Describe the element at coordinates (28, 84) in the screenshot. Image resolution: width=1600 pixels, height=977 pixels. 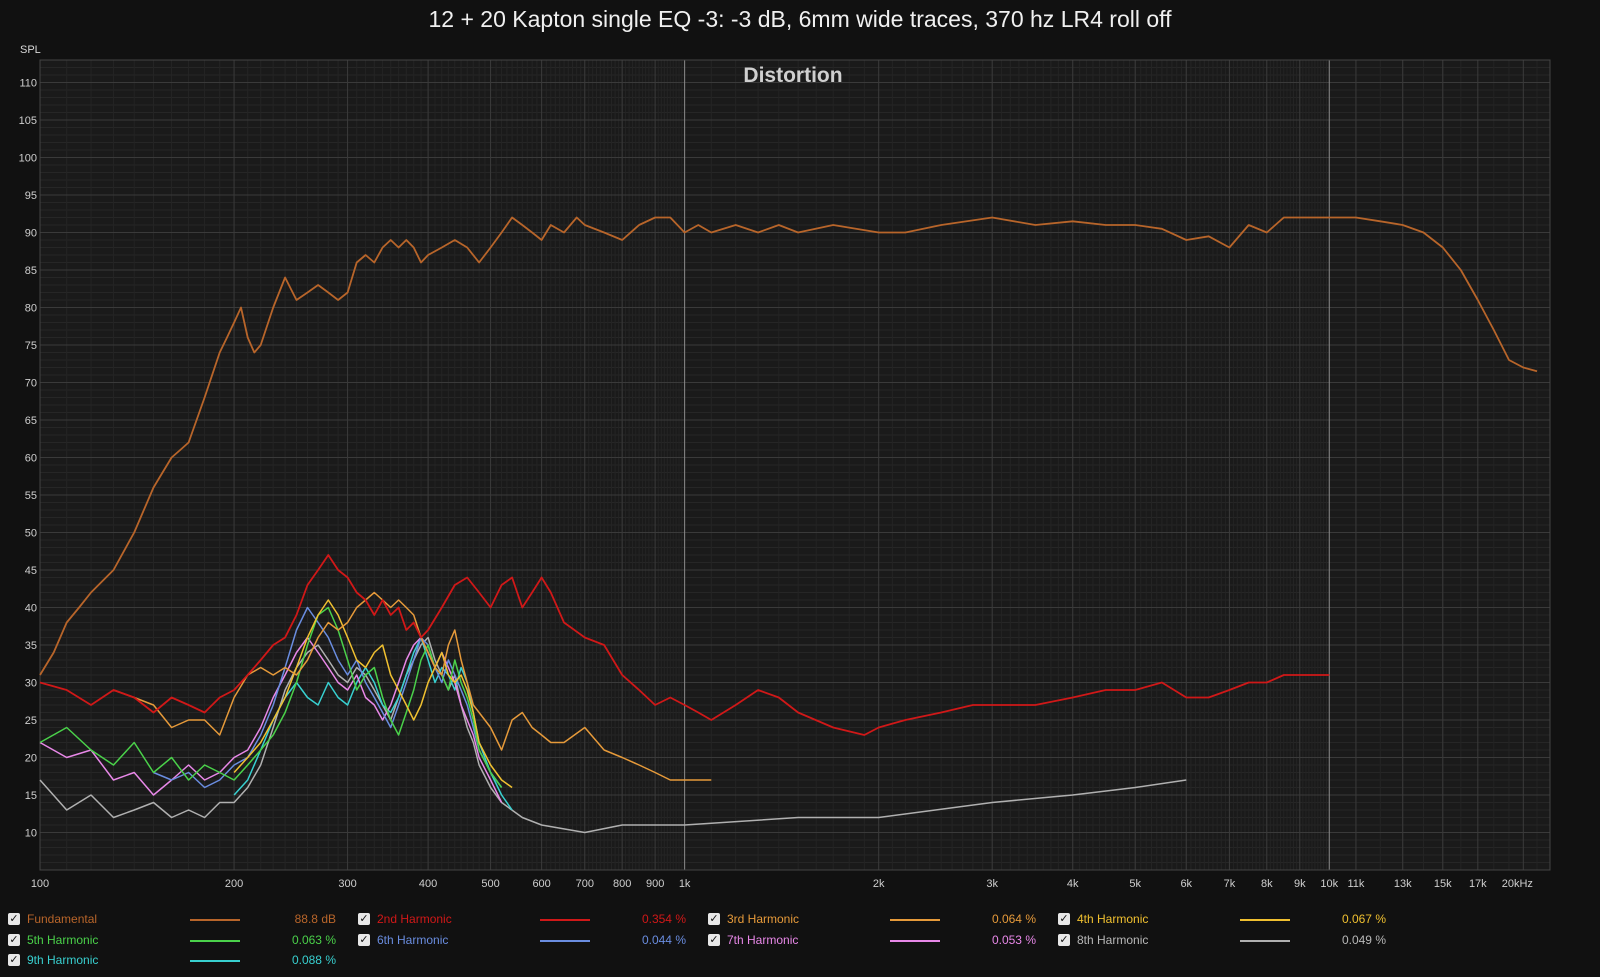
I see `y-tick-label: 110` at that location.